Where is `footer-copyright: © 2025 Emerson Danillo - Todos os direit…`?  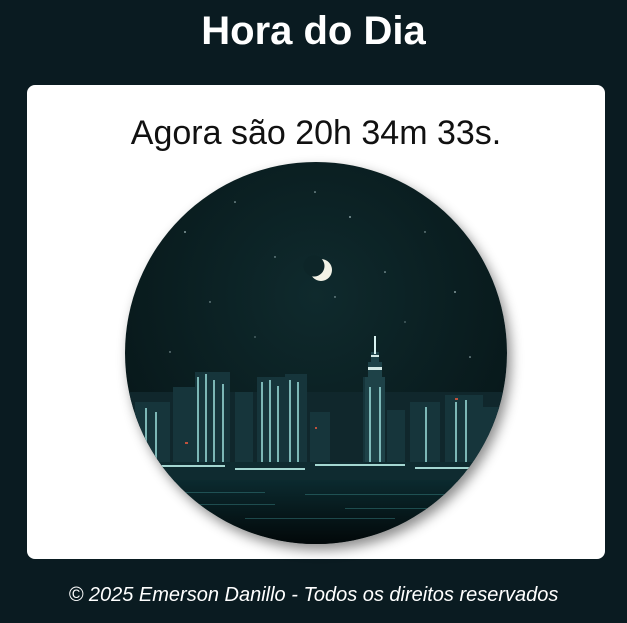
footer-copyright: © 2025 Emerson Danillo - Todos os direit… is located at coordinates (313, 595).